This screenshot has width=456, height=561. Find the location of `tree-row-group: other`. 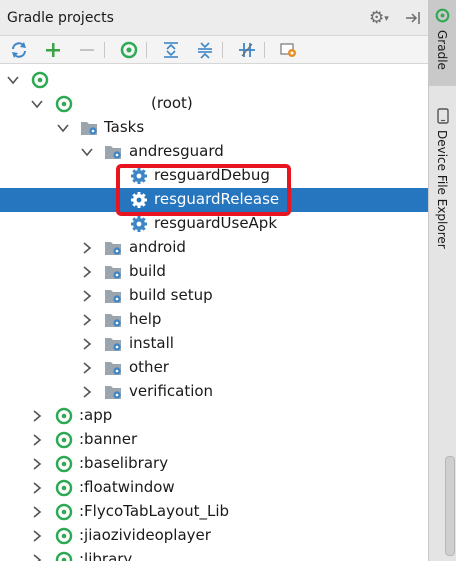

tree-row-group: other is located at coordinates (214, 368).